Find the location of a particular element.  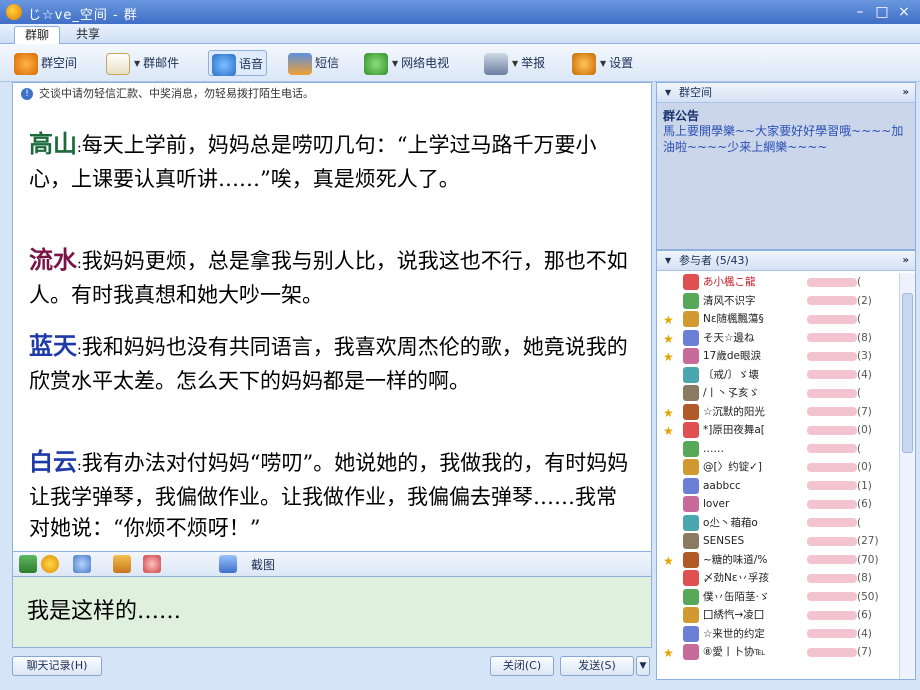

group-space-button: 群空间 is located at coordinates (45, 63).